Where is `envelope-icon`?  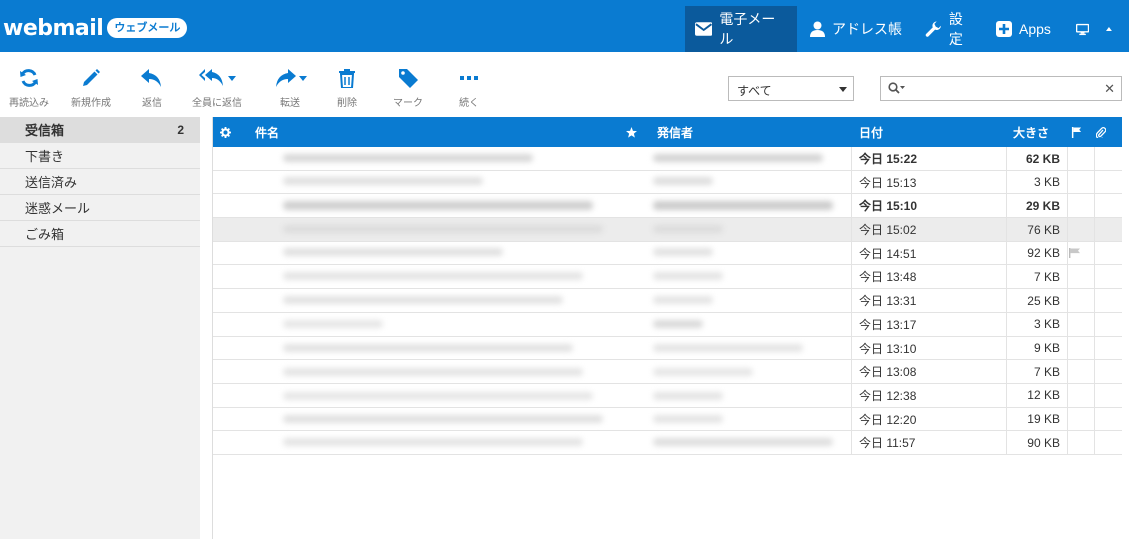
envelope-icon is located at coordinates (704, 29).